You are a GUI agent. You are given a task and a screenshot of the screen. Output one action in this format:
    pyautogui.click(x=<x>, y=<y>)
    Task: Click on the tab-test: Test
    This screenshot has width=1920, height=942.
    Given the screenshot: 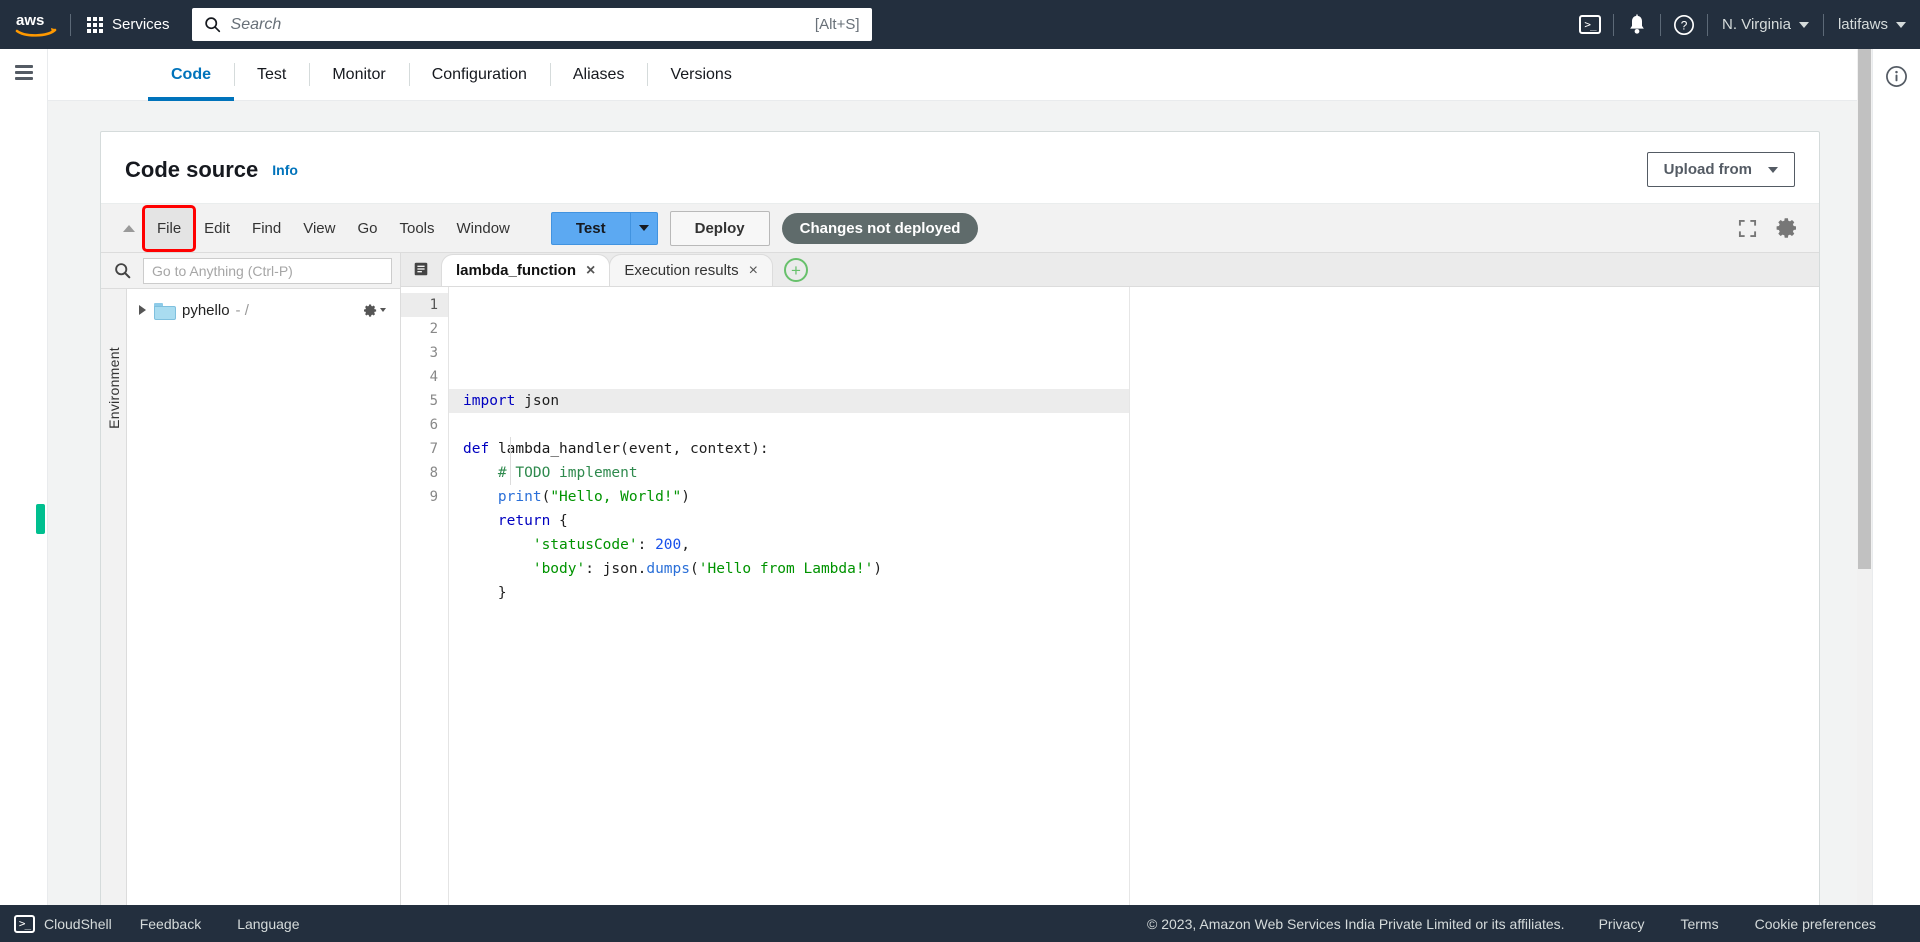 What is the action you would take?
    pyautogui.click(x=271, y=74)
    